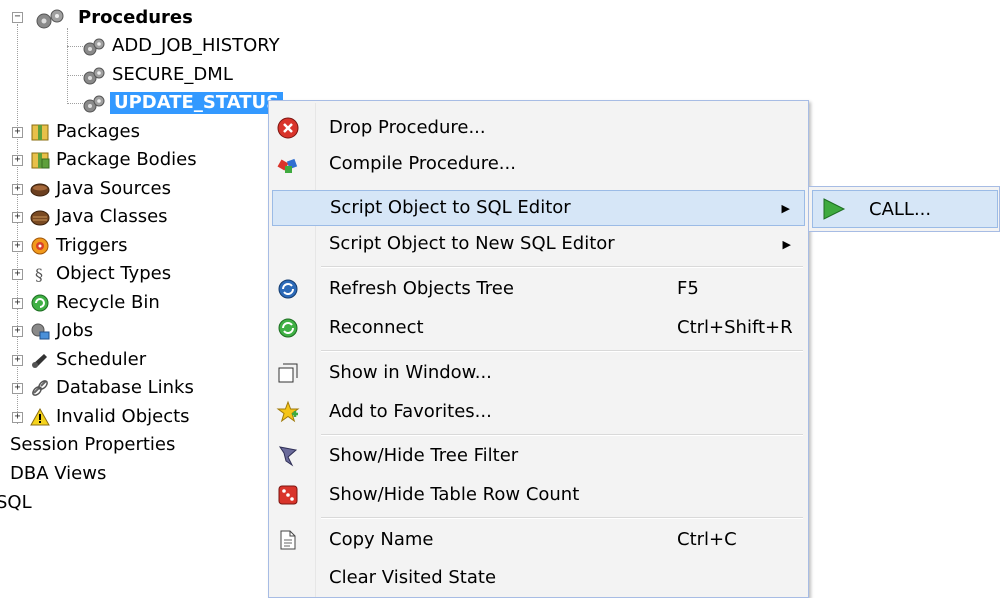 The height and width of the screenshot is (598, 1000). What do you see at coordinates (113, 188) in the screenshot?
I see `tree-node-label: Java Sources` at bounding box center [113, 188].